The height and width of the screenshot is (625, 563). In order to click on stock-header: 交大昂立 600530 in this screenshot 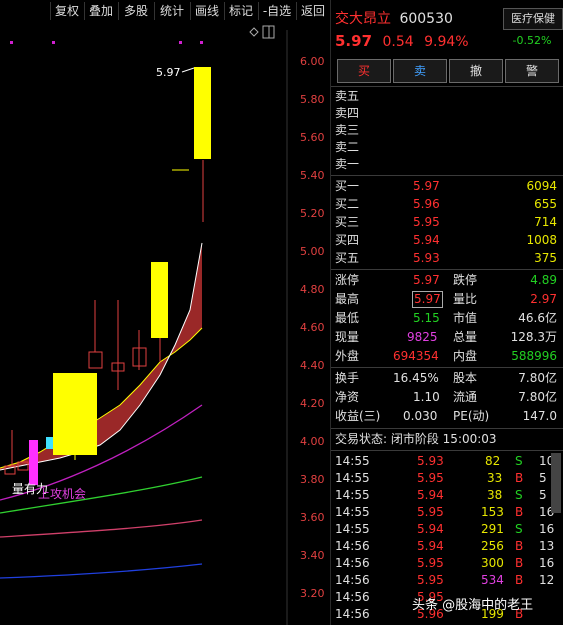, I will do `click(394, 18)`.